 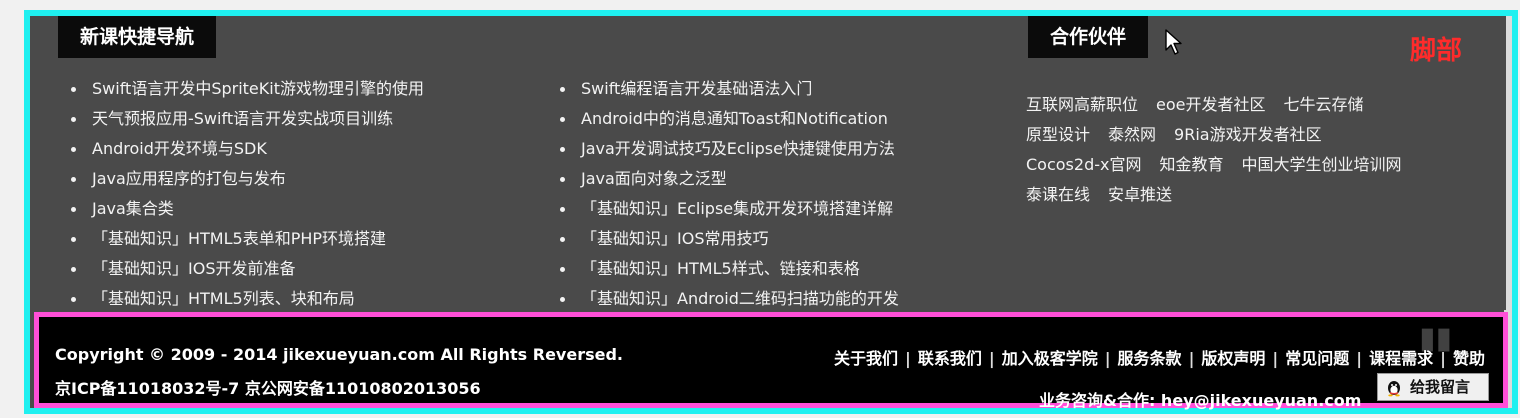 What do you see at coordinates (1058, 134) in the screenshot?
I see `partner-link: 原型设计` at bounding box center [1058, 134].